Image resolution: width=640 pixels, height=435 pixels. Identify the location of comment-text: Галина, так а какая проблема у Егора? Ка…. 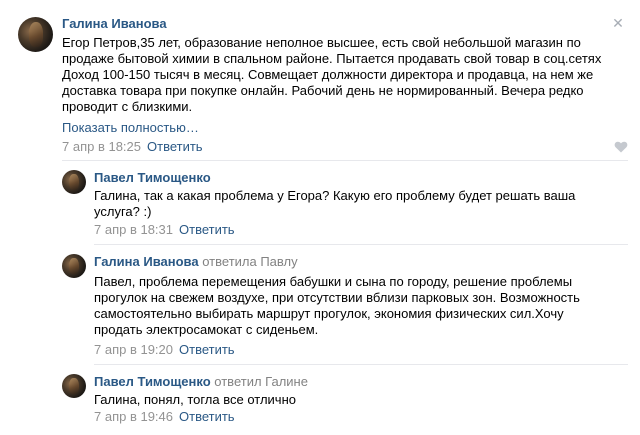
(334, 204).